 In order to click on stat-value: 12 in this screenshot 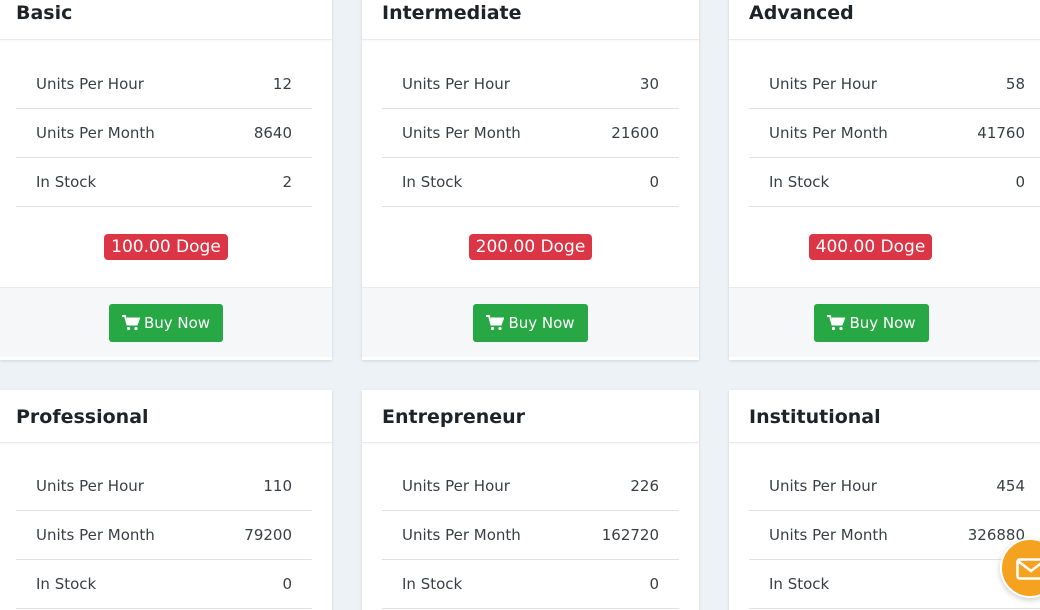, I will do `click(282, 84)`.